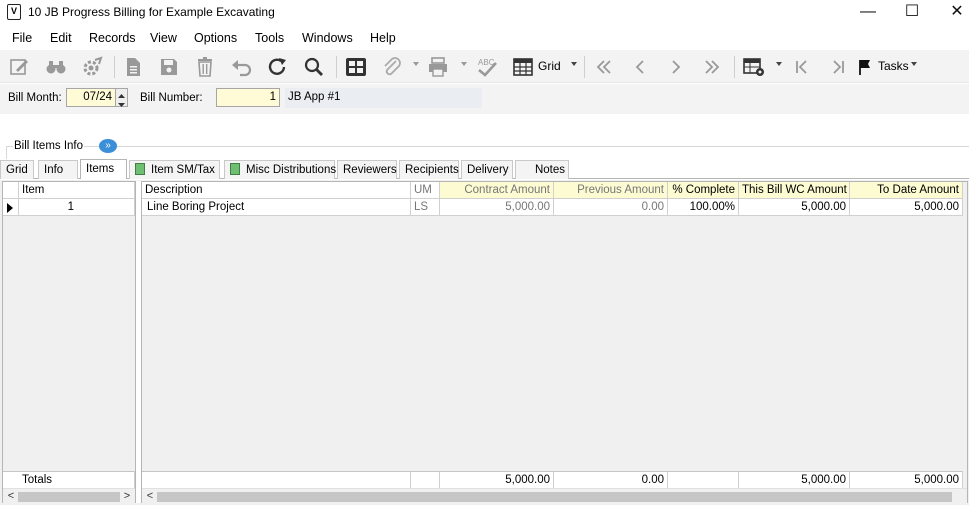 The height and width of the screenshot is (505, 969). Describe the element at coordinates (906, 479) in the screenshot. I see `total-to-date-amount: 5,000.00` at that location.